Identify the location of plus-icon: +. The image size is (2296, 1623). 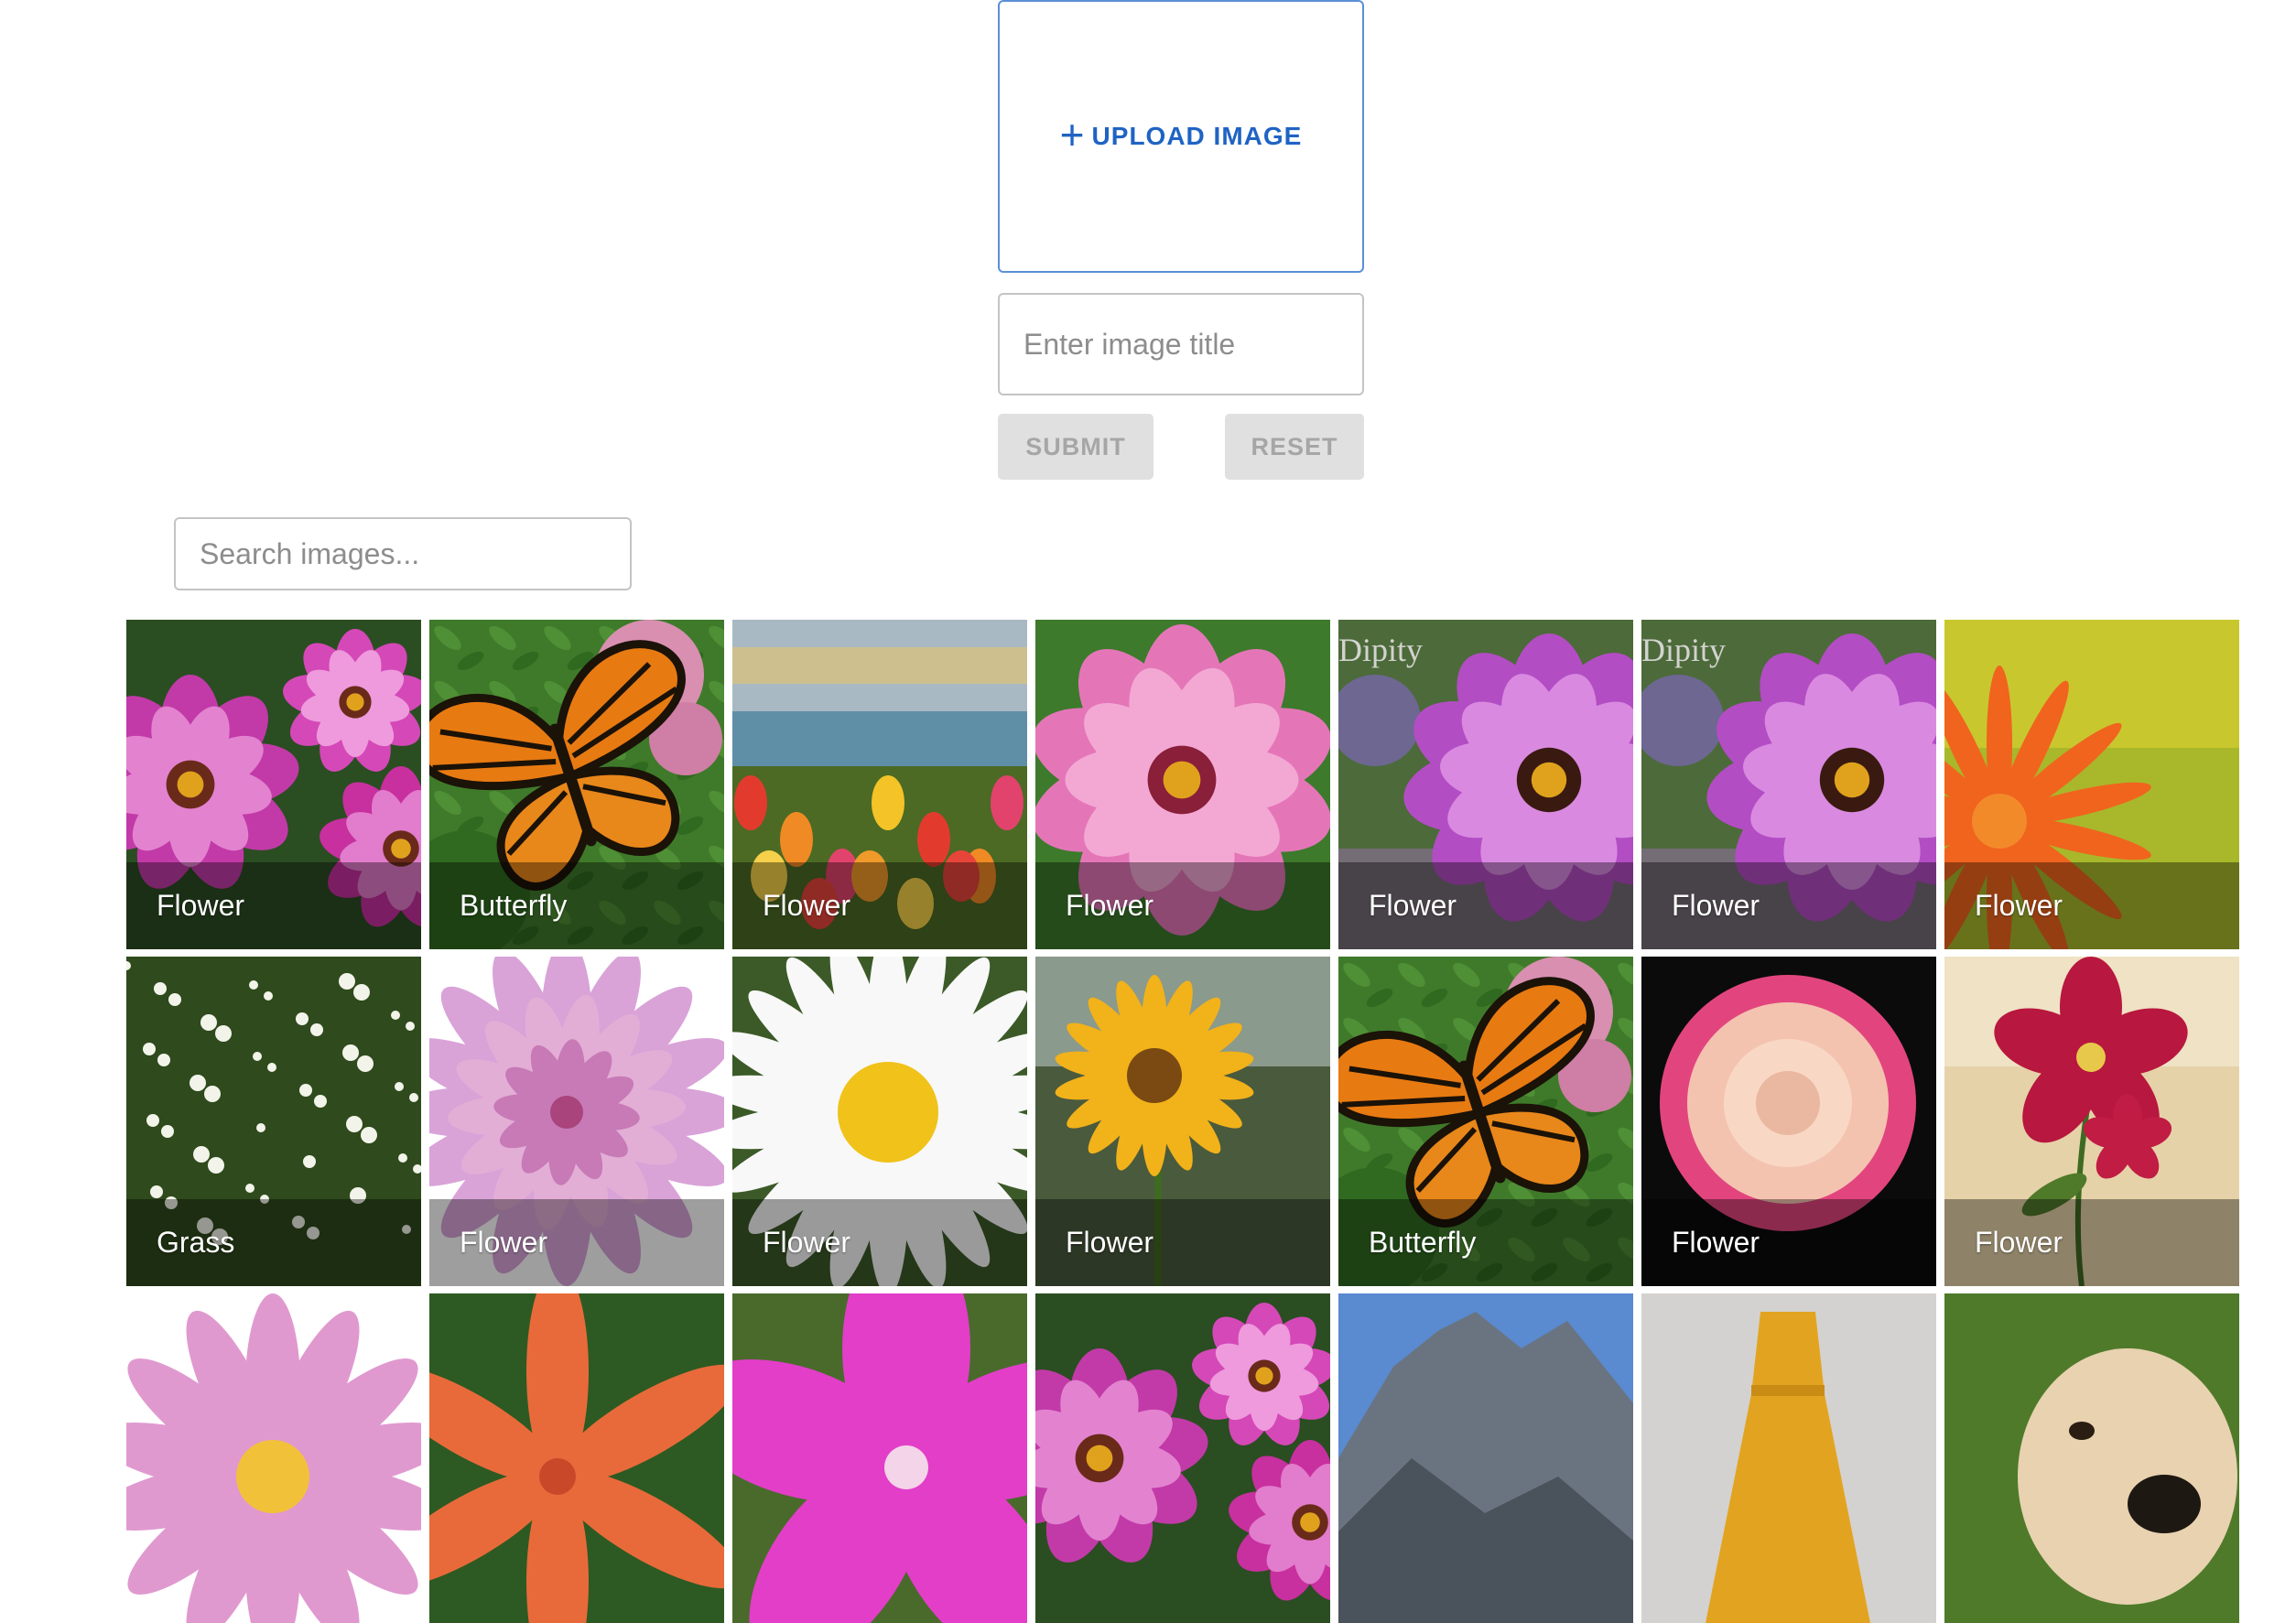
(1072, 134).